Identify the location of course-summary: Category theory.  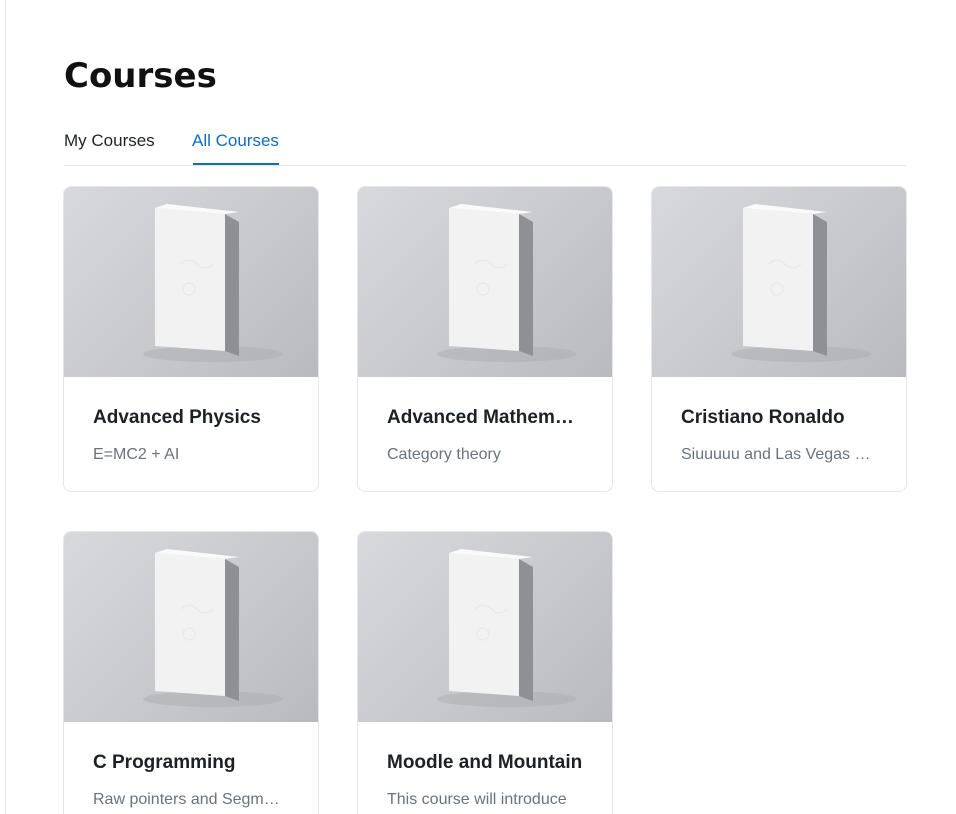
(444, 454).